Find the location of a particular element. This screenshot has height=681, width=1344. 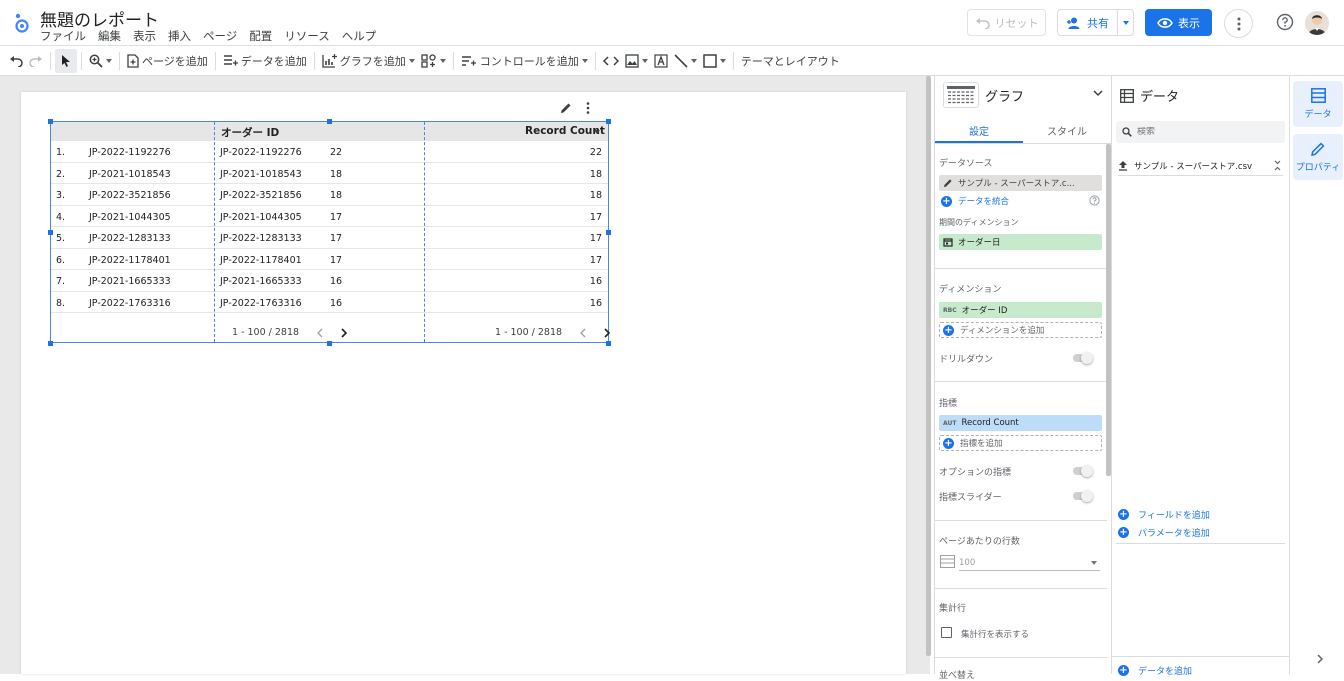

shape-button is located at coordinates (714, 61).